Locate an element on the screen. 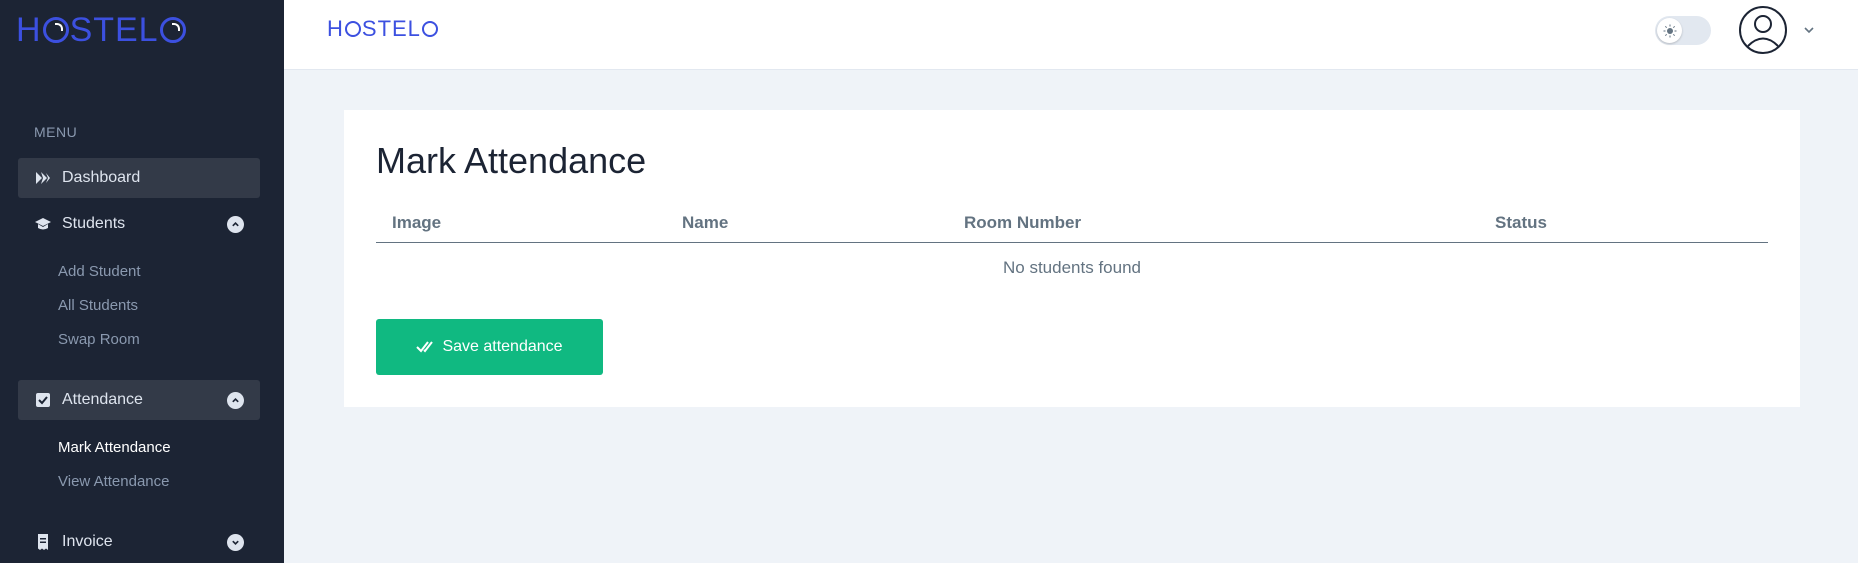 Image resolution: width=1858 pixels, height=563 pixels. page-title: Mark Attendance is located at coordinates (511, 160).